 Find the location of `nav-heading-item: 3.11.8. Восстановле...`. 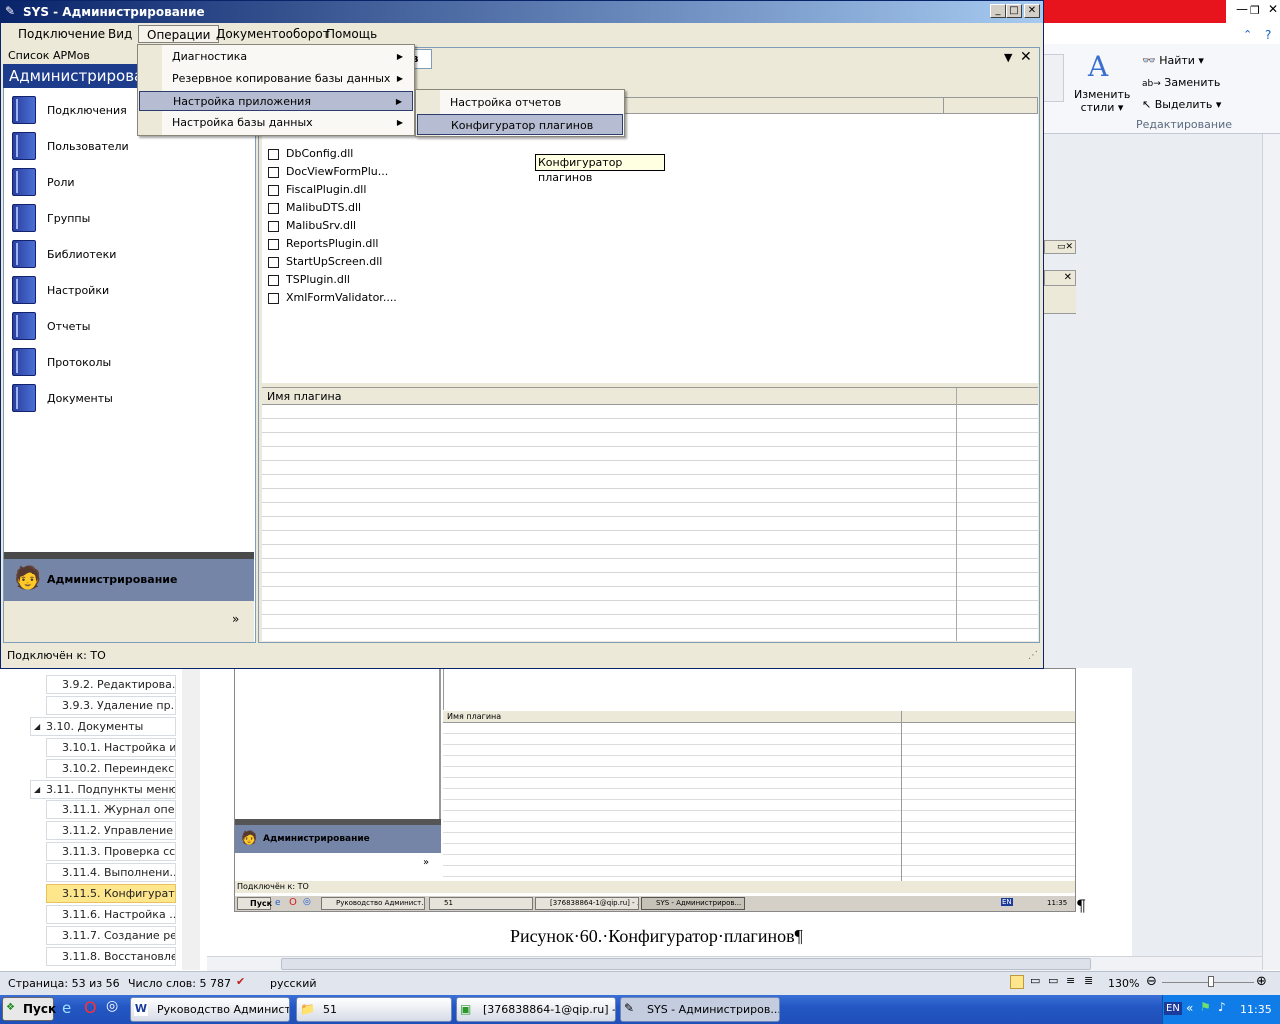

nav-heading-item: 3.11.8. Восстановле... is located at coordinates (111, 956).